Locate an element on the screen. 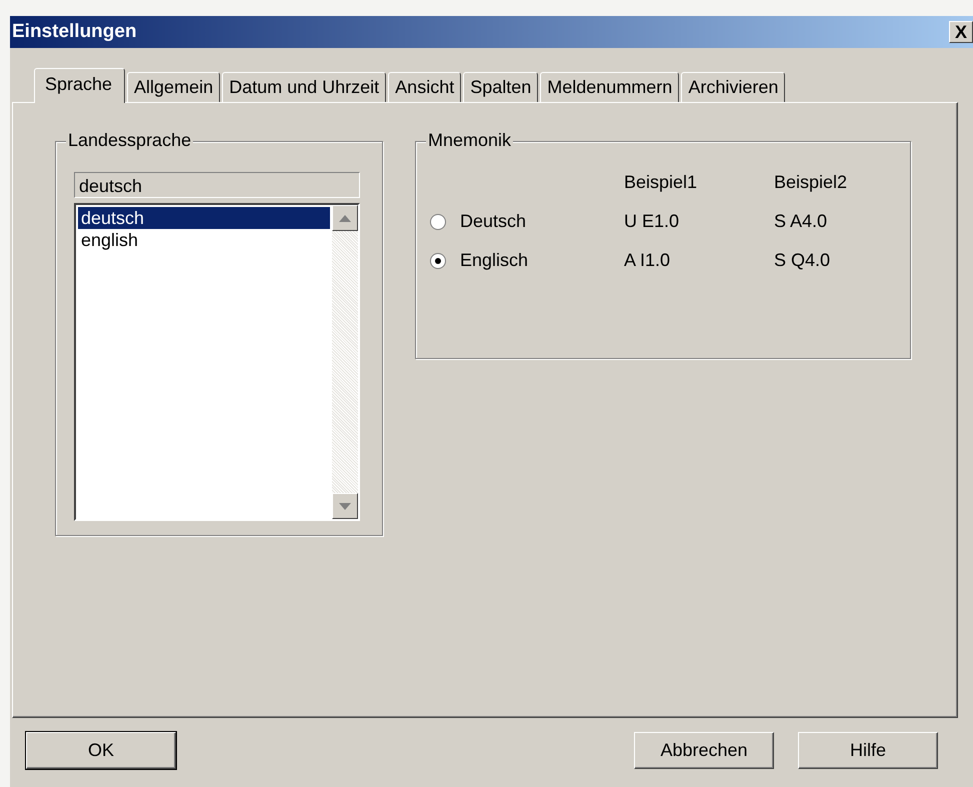 This screenshot has width=973, height=787. example-text: A I1.0 is located at coordinates (648, 260).